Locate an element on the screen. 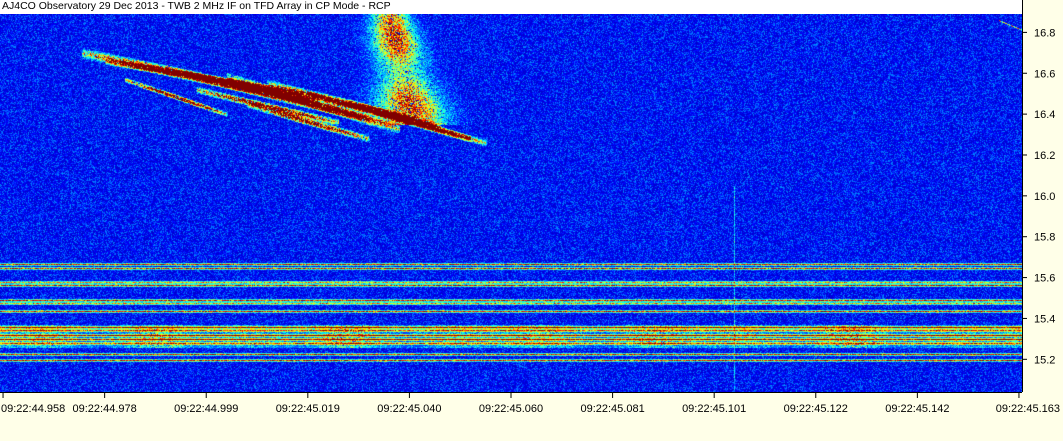 The width and height of the screenshot is (1063, 441). x-tick-label: 09:22:45.163 is located at coordinates (1028, 409).